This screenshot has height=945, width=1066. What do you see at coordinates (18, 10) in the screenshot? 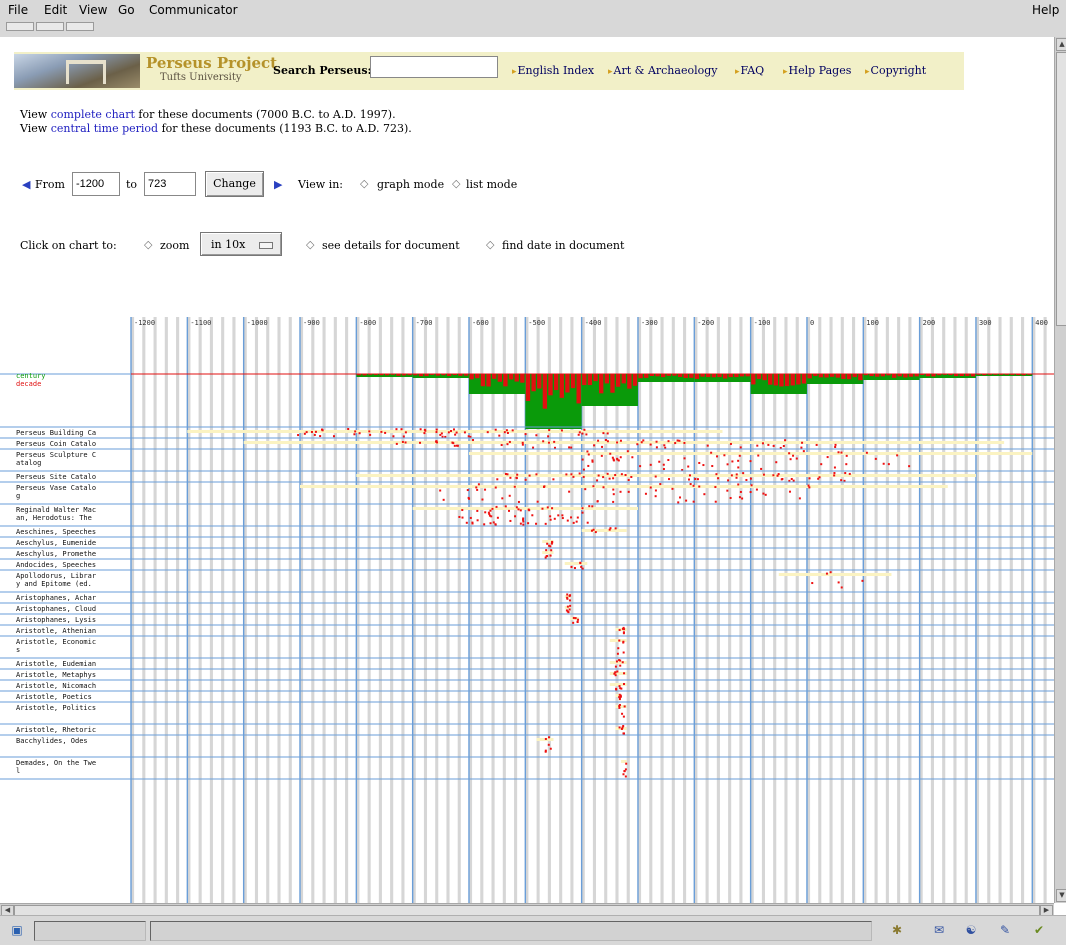
I see `menu-file: File` at bounding box center [18, 10].